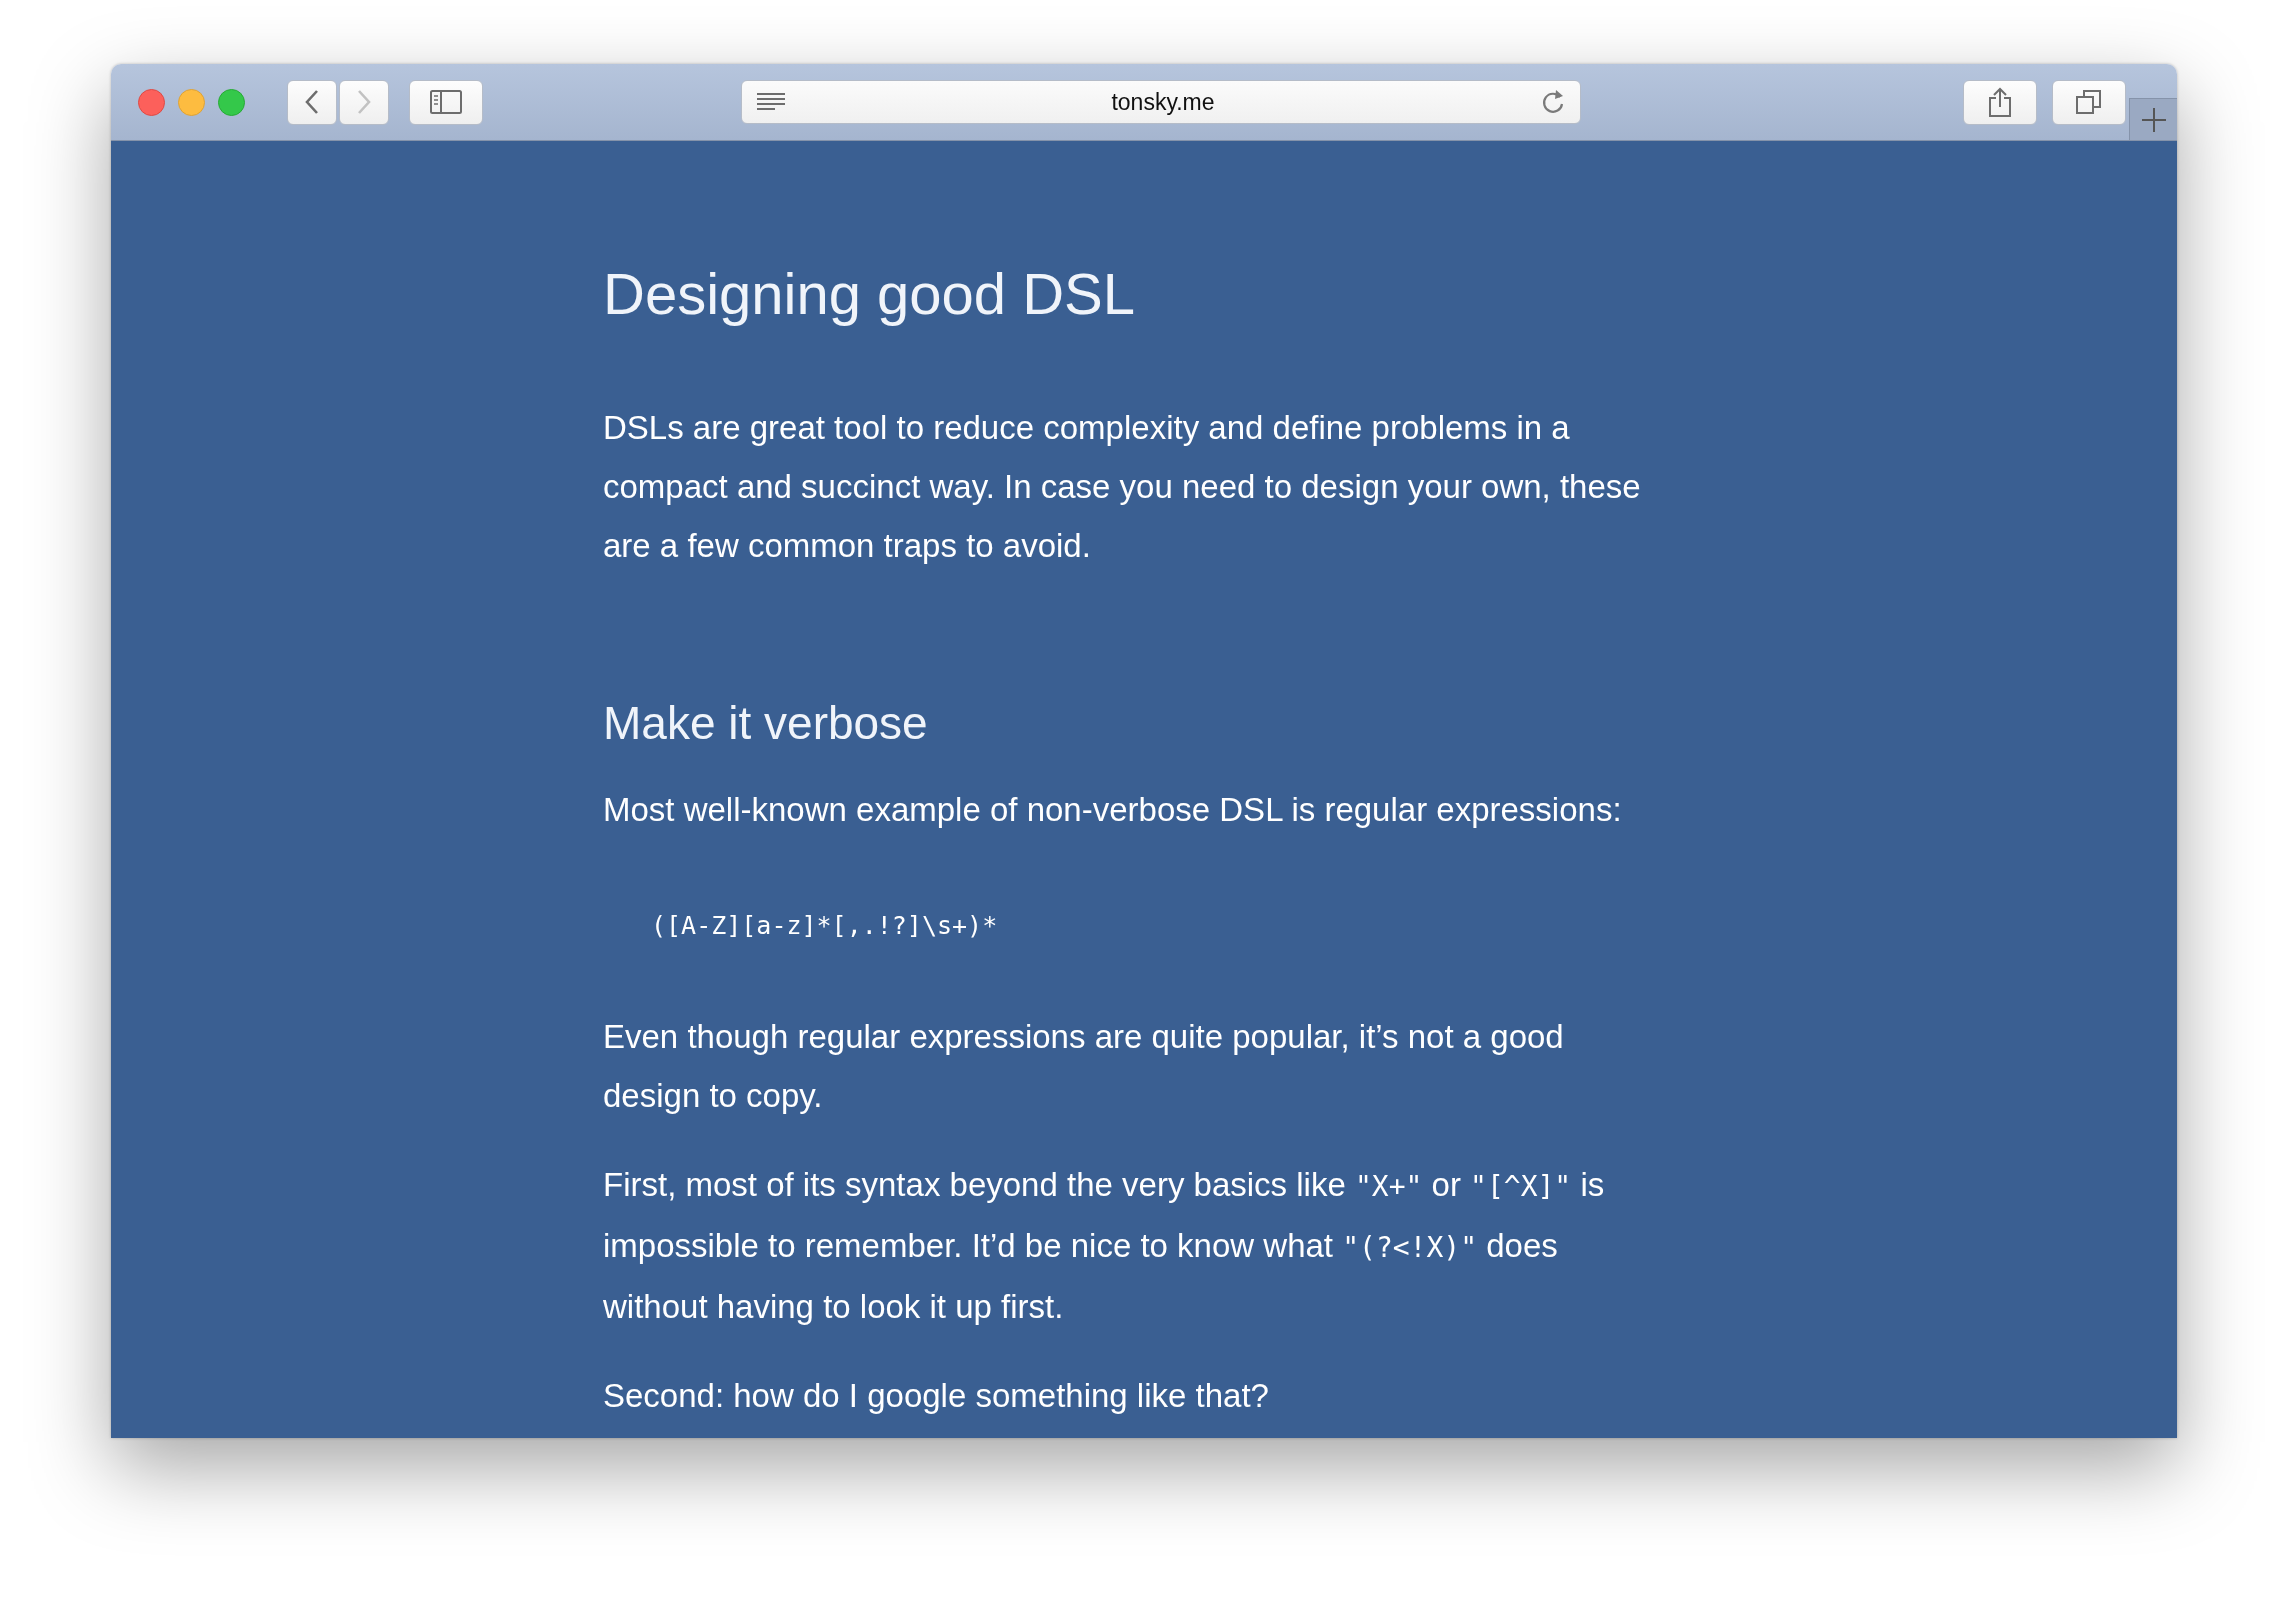 The image size is (2288, 1598). I want to click on plus-icon, so click(2153, 119).